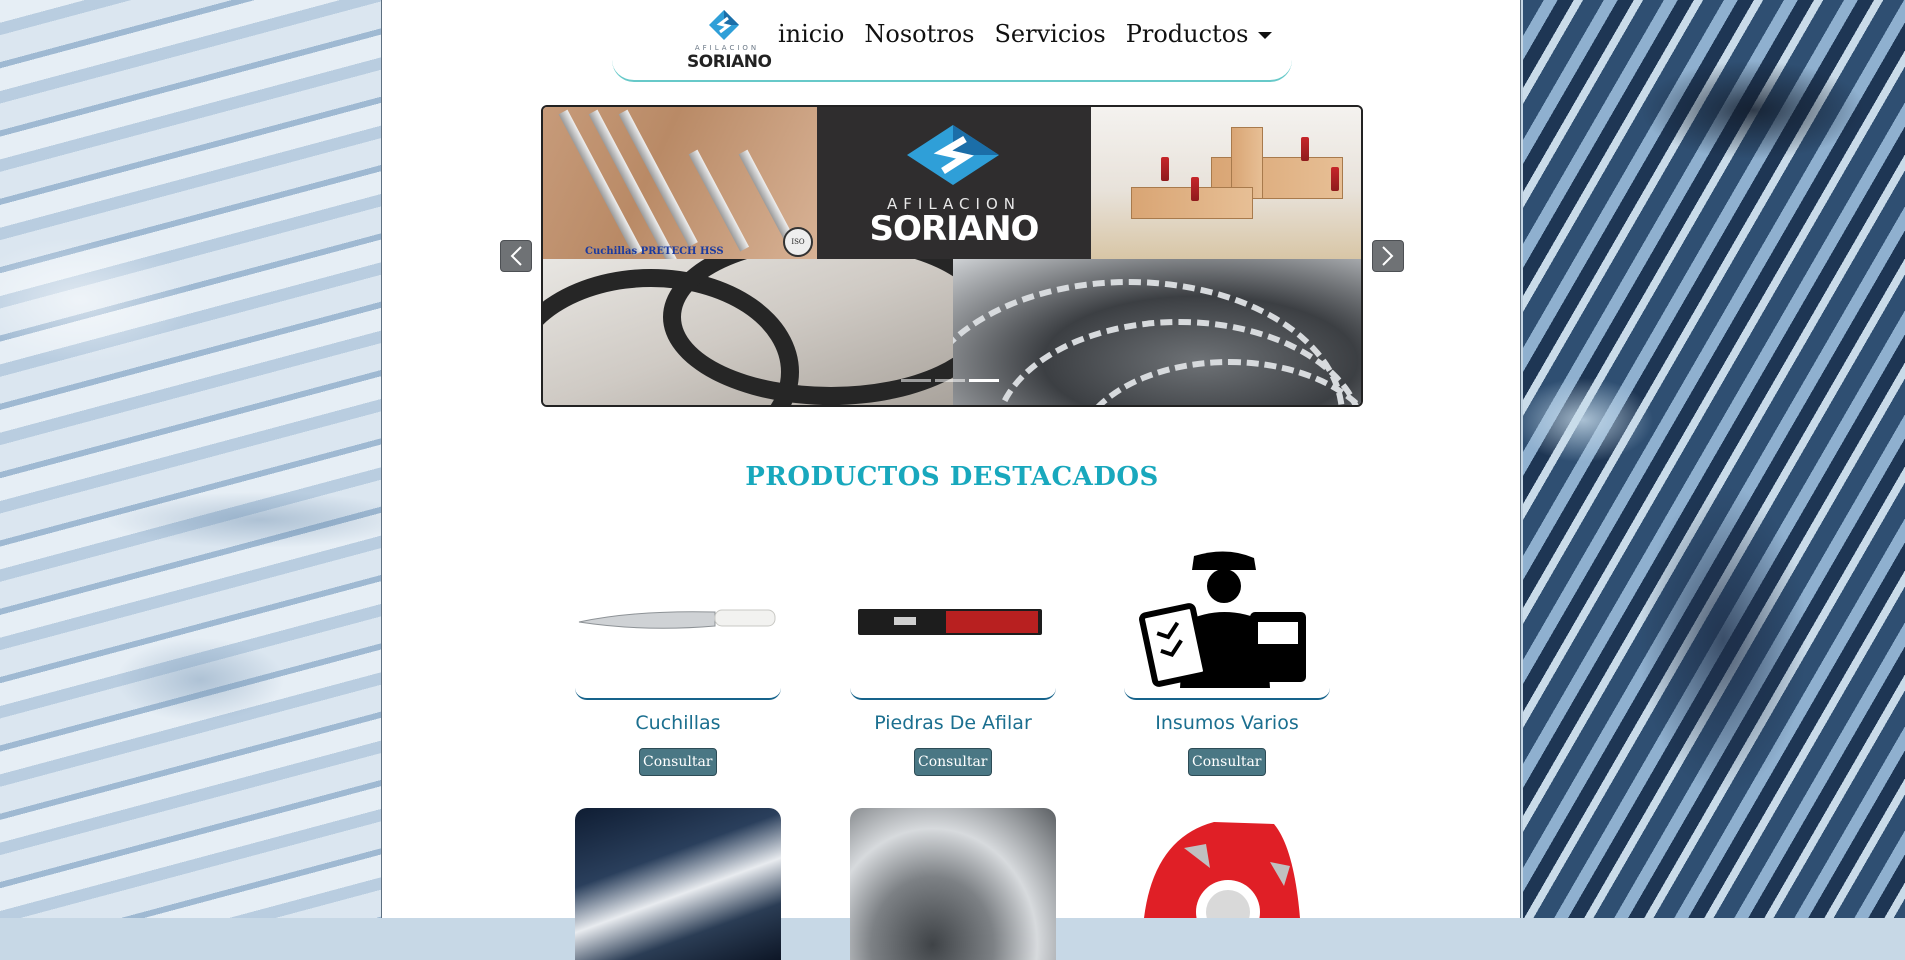 Image resolution: width=1905 pixels, height=960 pixels. Describe the element at coordinates (953, 155) in the screenshot. I see `brand-mark-icon` at that location.